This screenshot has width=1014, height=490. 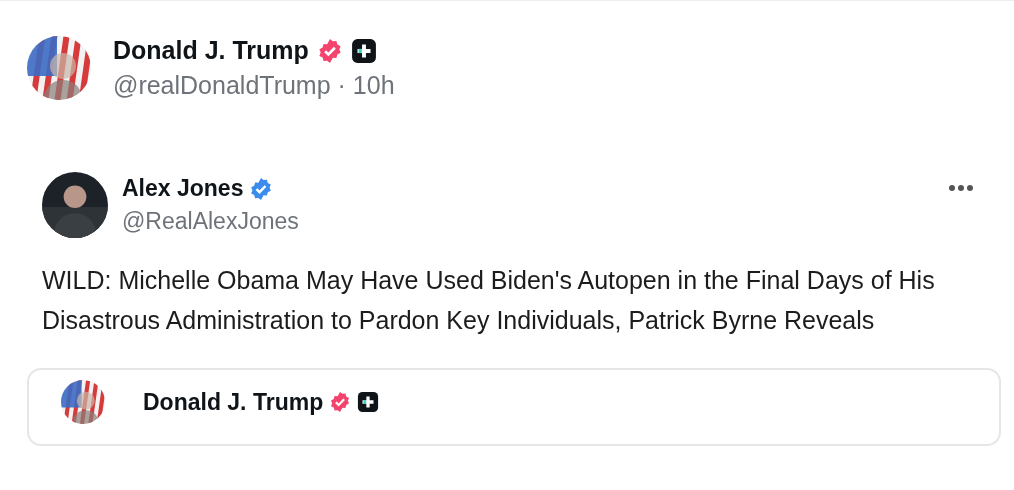 I want to click on author-handle: @RealAlexJones, so click(x=210, y=221).